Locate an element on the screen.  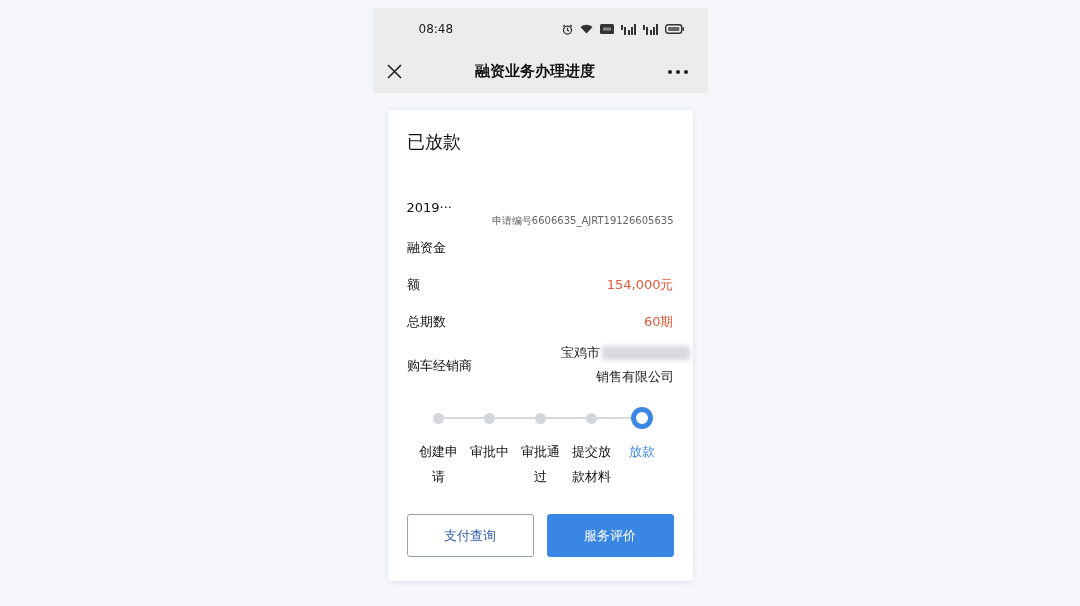
field-value: 销售有限公司 is located at coordinates (634, 377).